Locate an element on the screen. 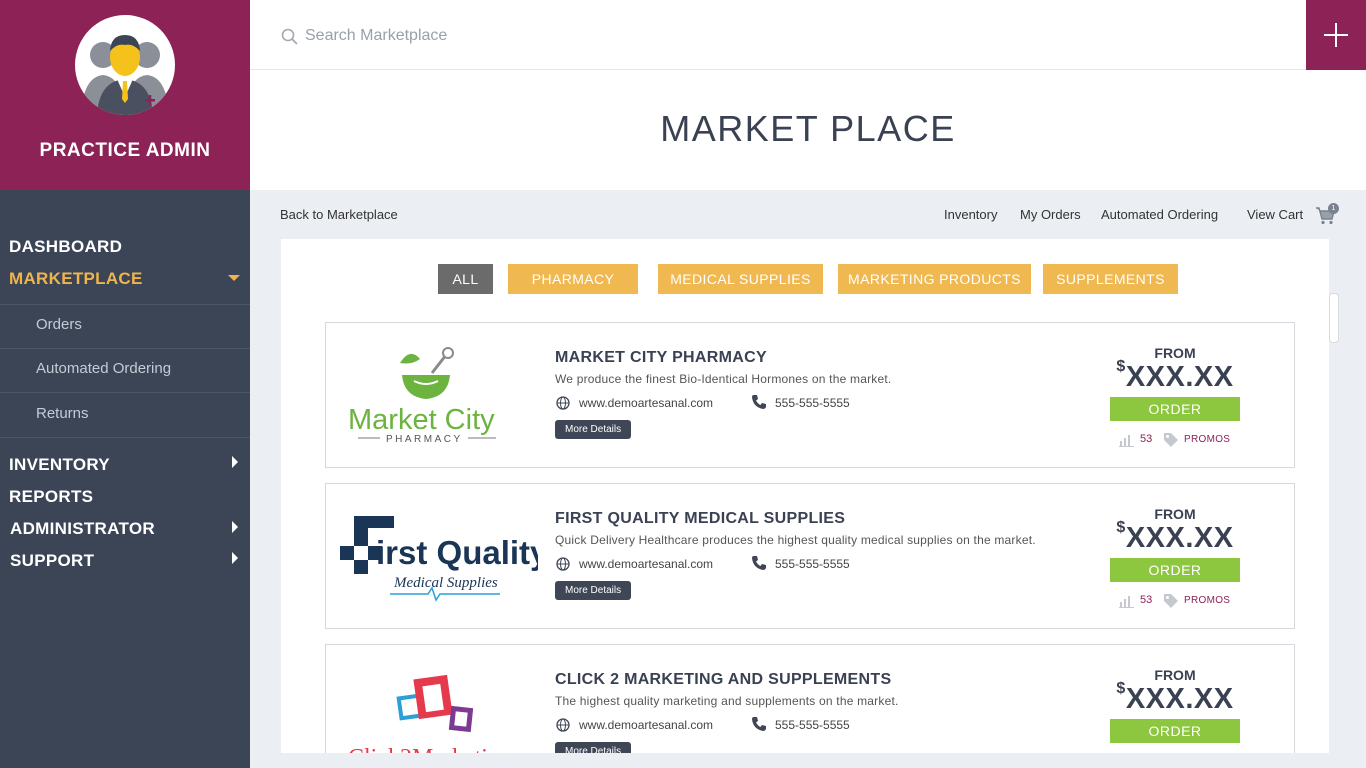 The height and width of the screenshot is (768, 1366). page-title: MARKET PLACE is located at coordinates (808, 128).